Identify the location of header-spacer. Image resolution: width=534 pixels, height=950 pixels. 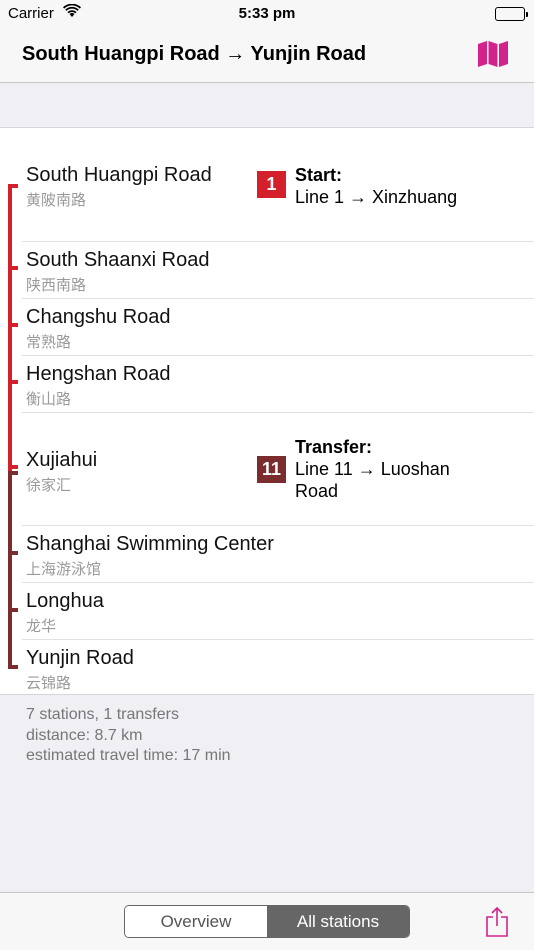
(267, 106).